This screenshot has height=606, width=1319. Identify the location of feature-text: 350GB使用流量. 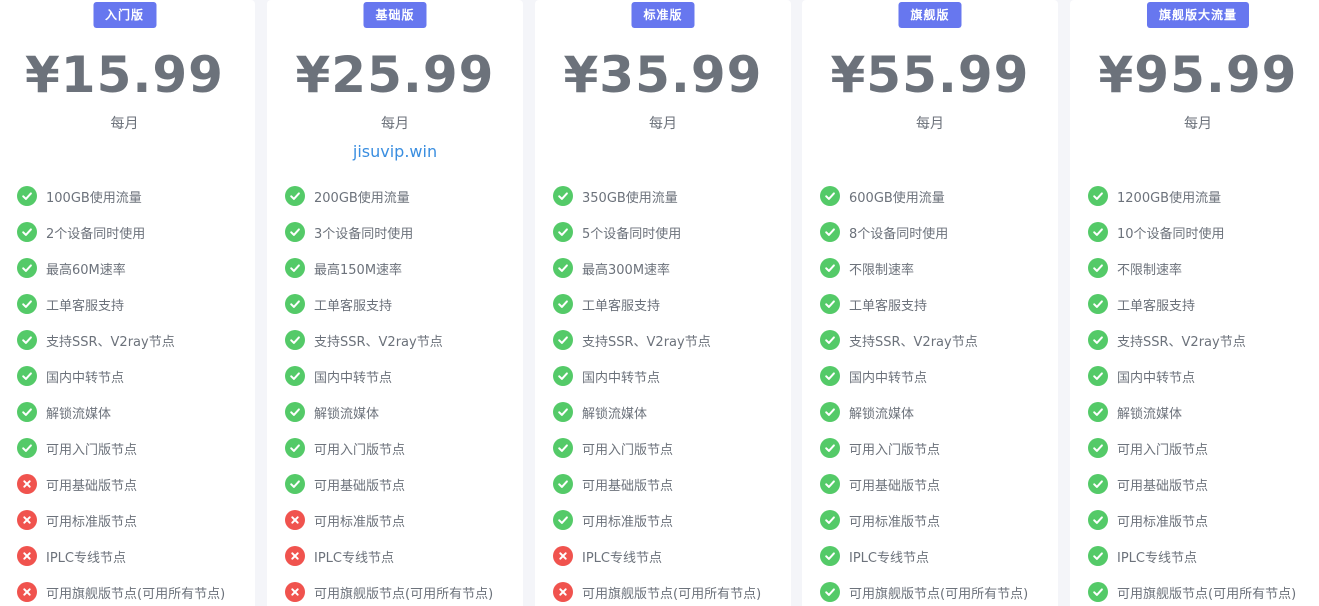
(630, 198).